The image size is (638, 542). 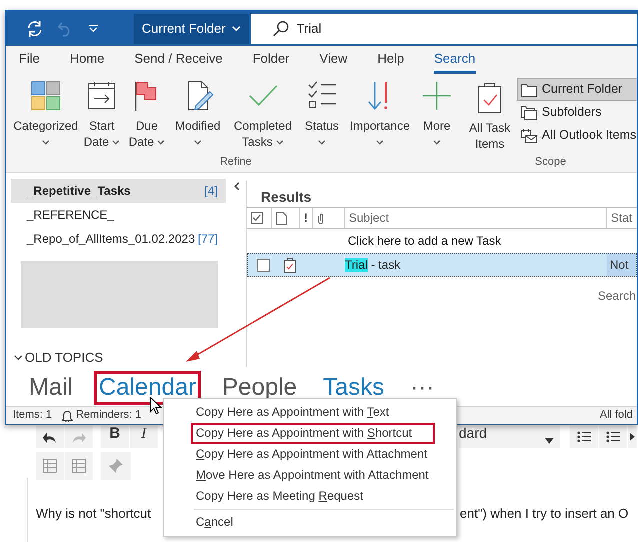 I want to click on column-header: Subject, so click(x=369, y=218).